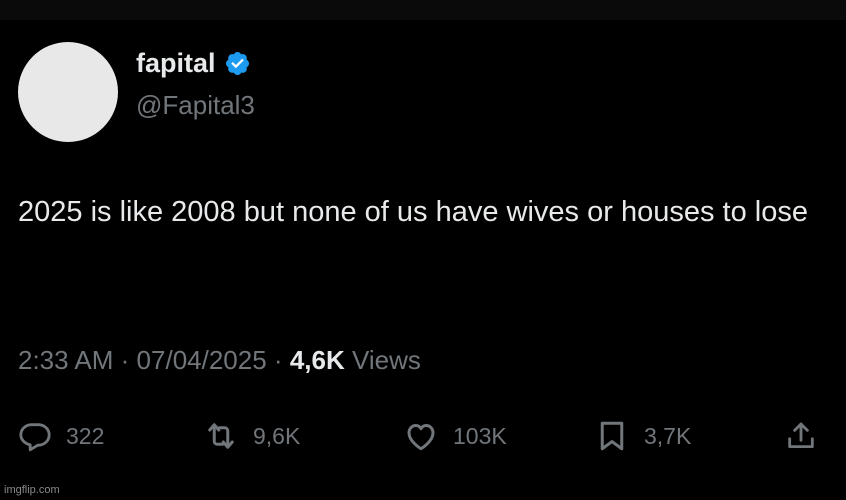  What do you see at coordinates (277, 435) in the screenshot?
I see `repost-count: 9,6K` at bounding box center [277, 435].